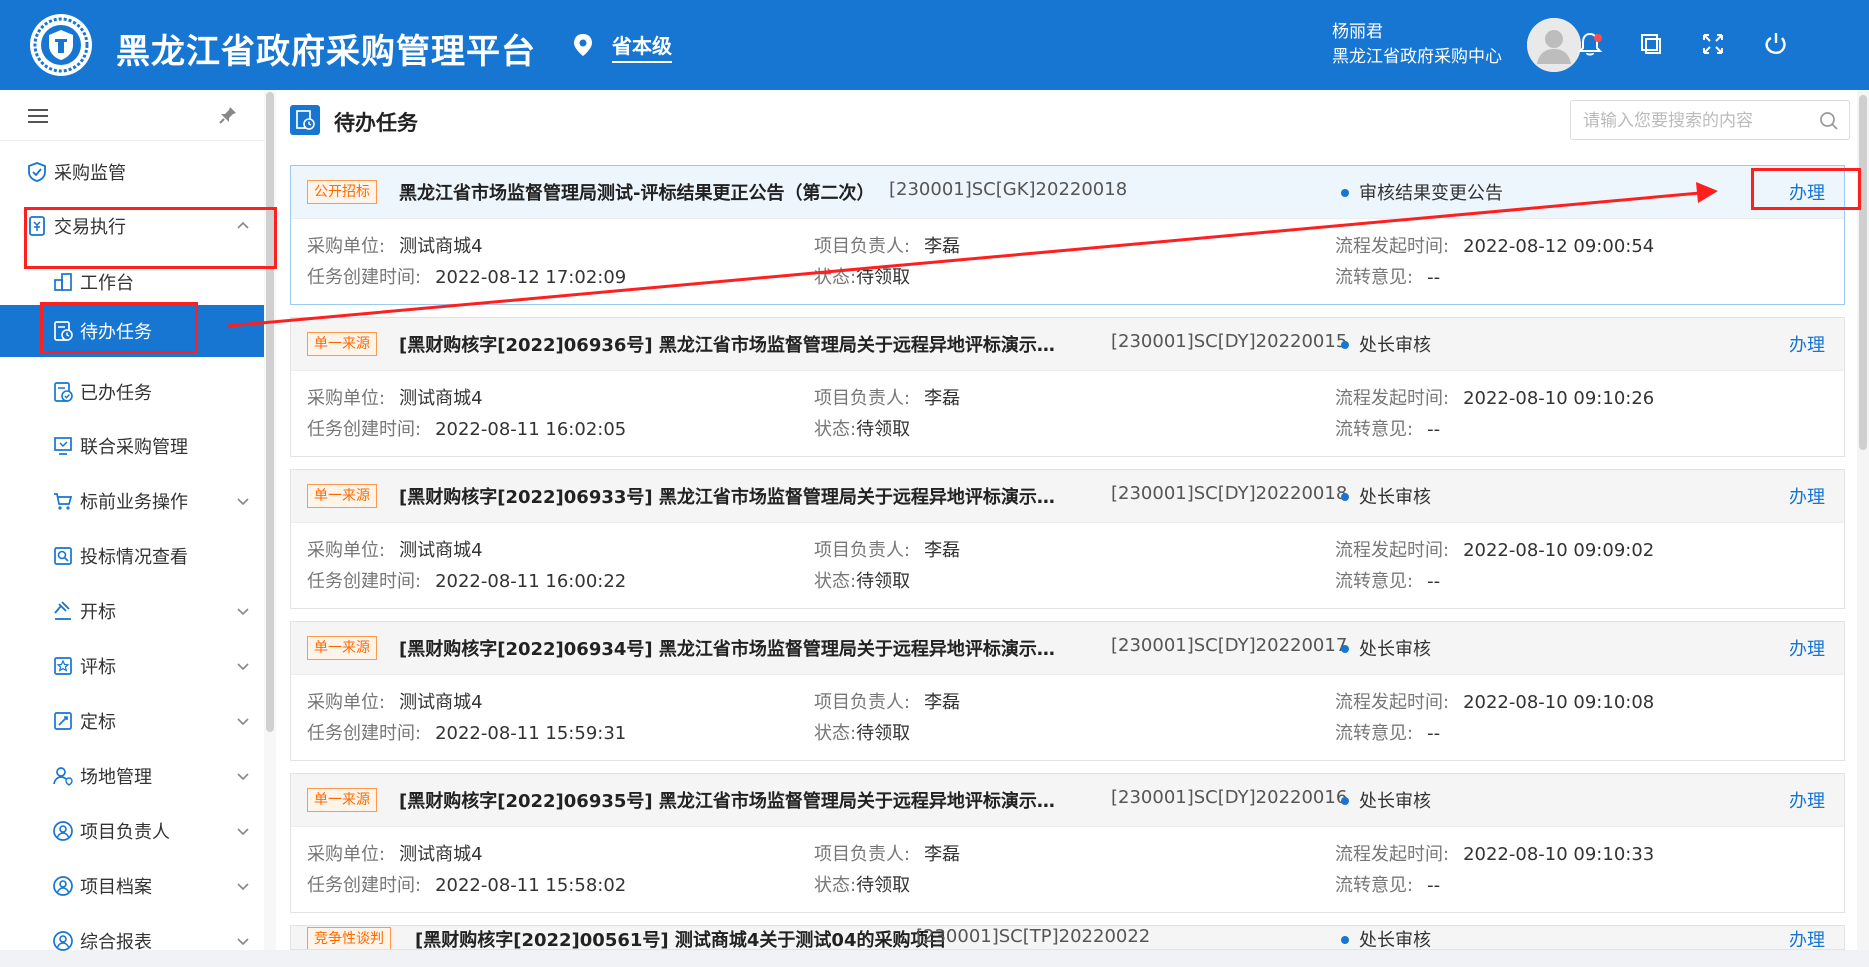 The width and height of the screenshot is (1869, 967). I want to click on workbench-icon, so click(63, 282).